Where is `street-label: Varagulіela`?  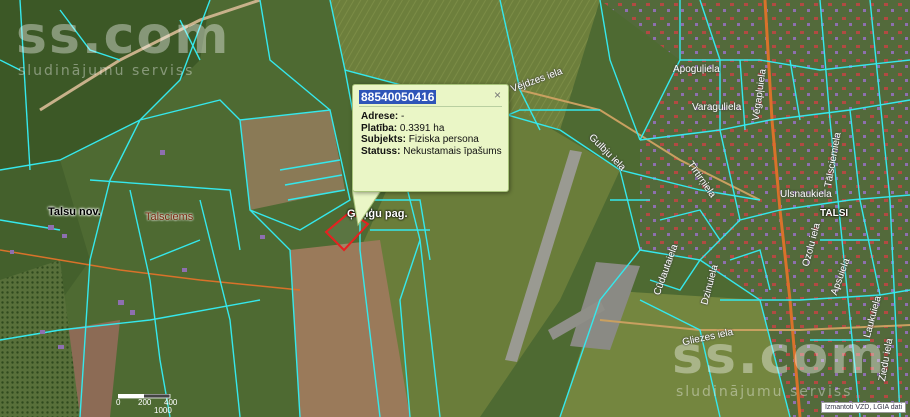 street-label: Varagulіela is located at coordinates (717, 107).